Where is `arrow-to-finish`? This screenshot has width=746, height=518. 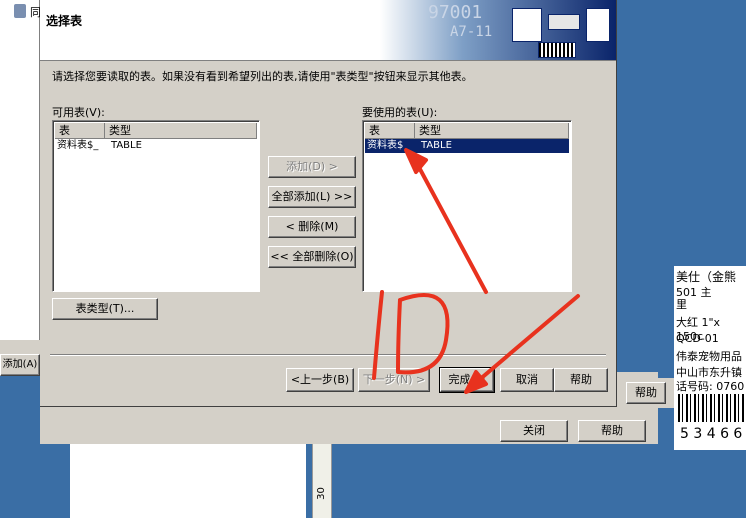
arrow-to-finish is located at coordinates (525, 341).